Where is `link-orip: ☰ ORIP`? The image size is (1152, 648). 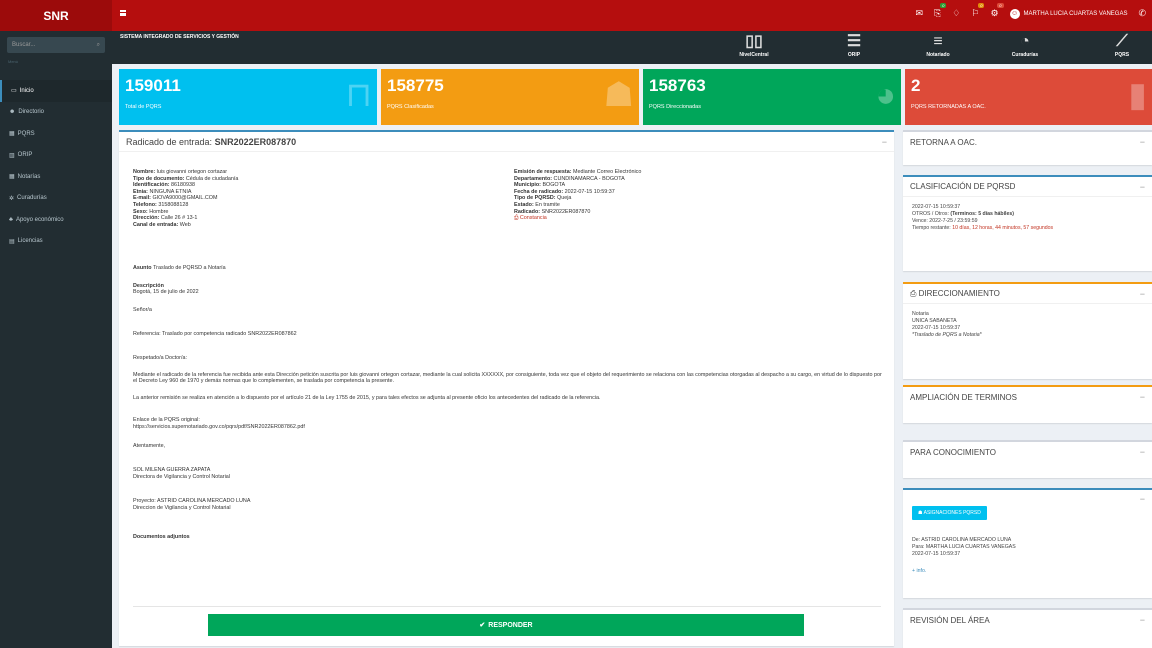
link-orip: ☰ ORIP is located at coordinates (854, 45).